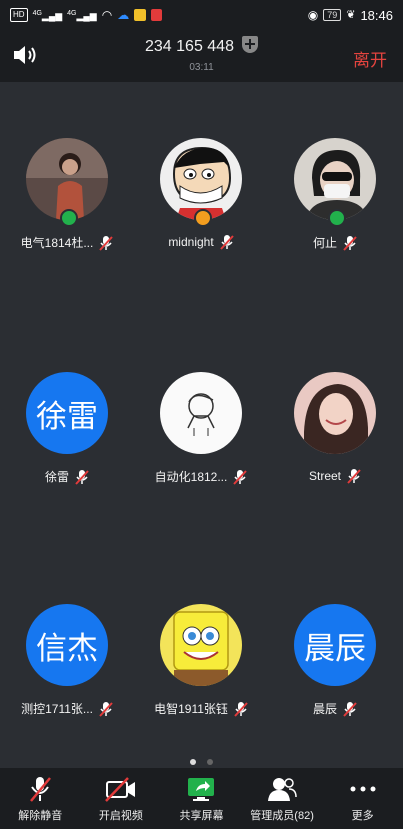 The image size is (403, 829). I want to click on start-video-button: 开启视频, so click(121, 798).